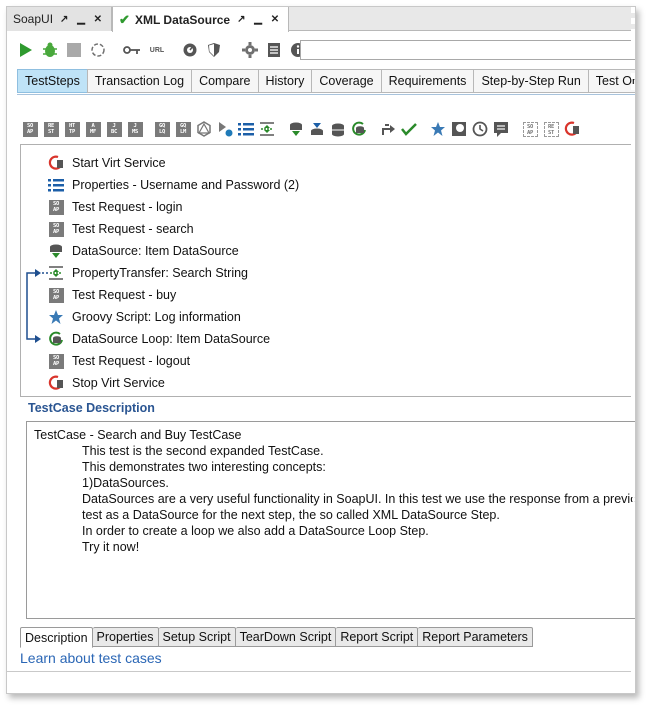 The width and height of the screenshot is (657, 705). What do you see at coordinates (118, 383) in the screenshot?
I see `step-label: Stop Virt Service` at bounding box center [118, 383].